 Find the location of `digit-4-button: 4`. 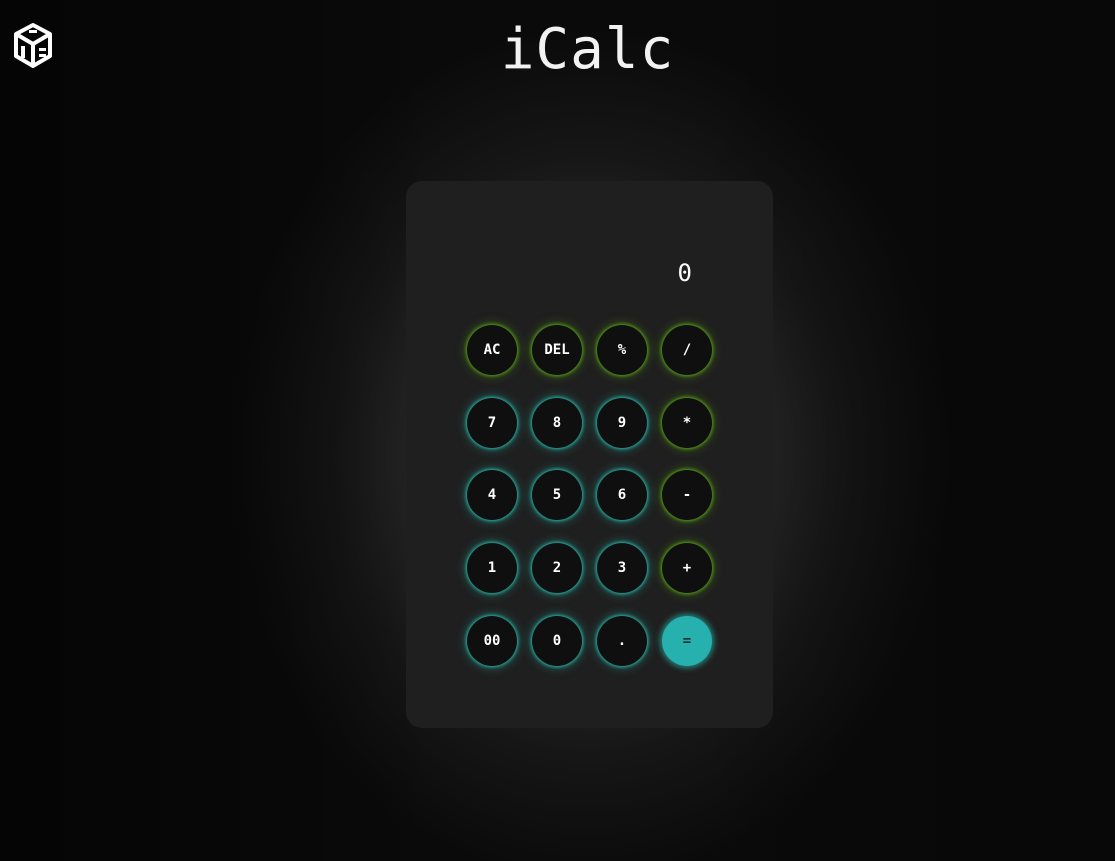

digit-4-button: 4 is located at coordinates (492, 495).